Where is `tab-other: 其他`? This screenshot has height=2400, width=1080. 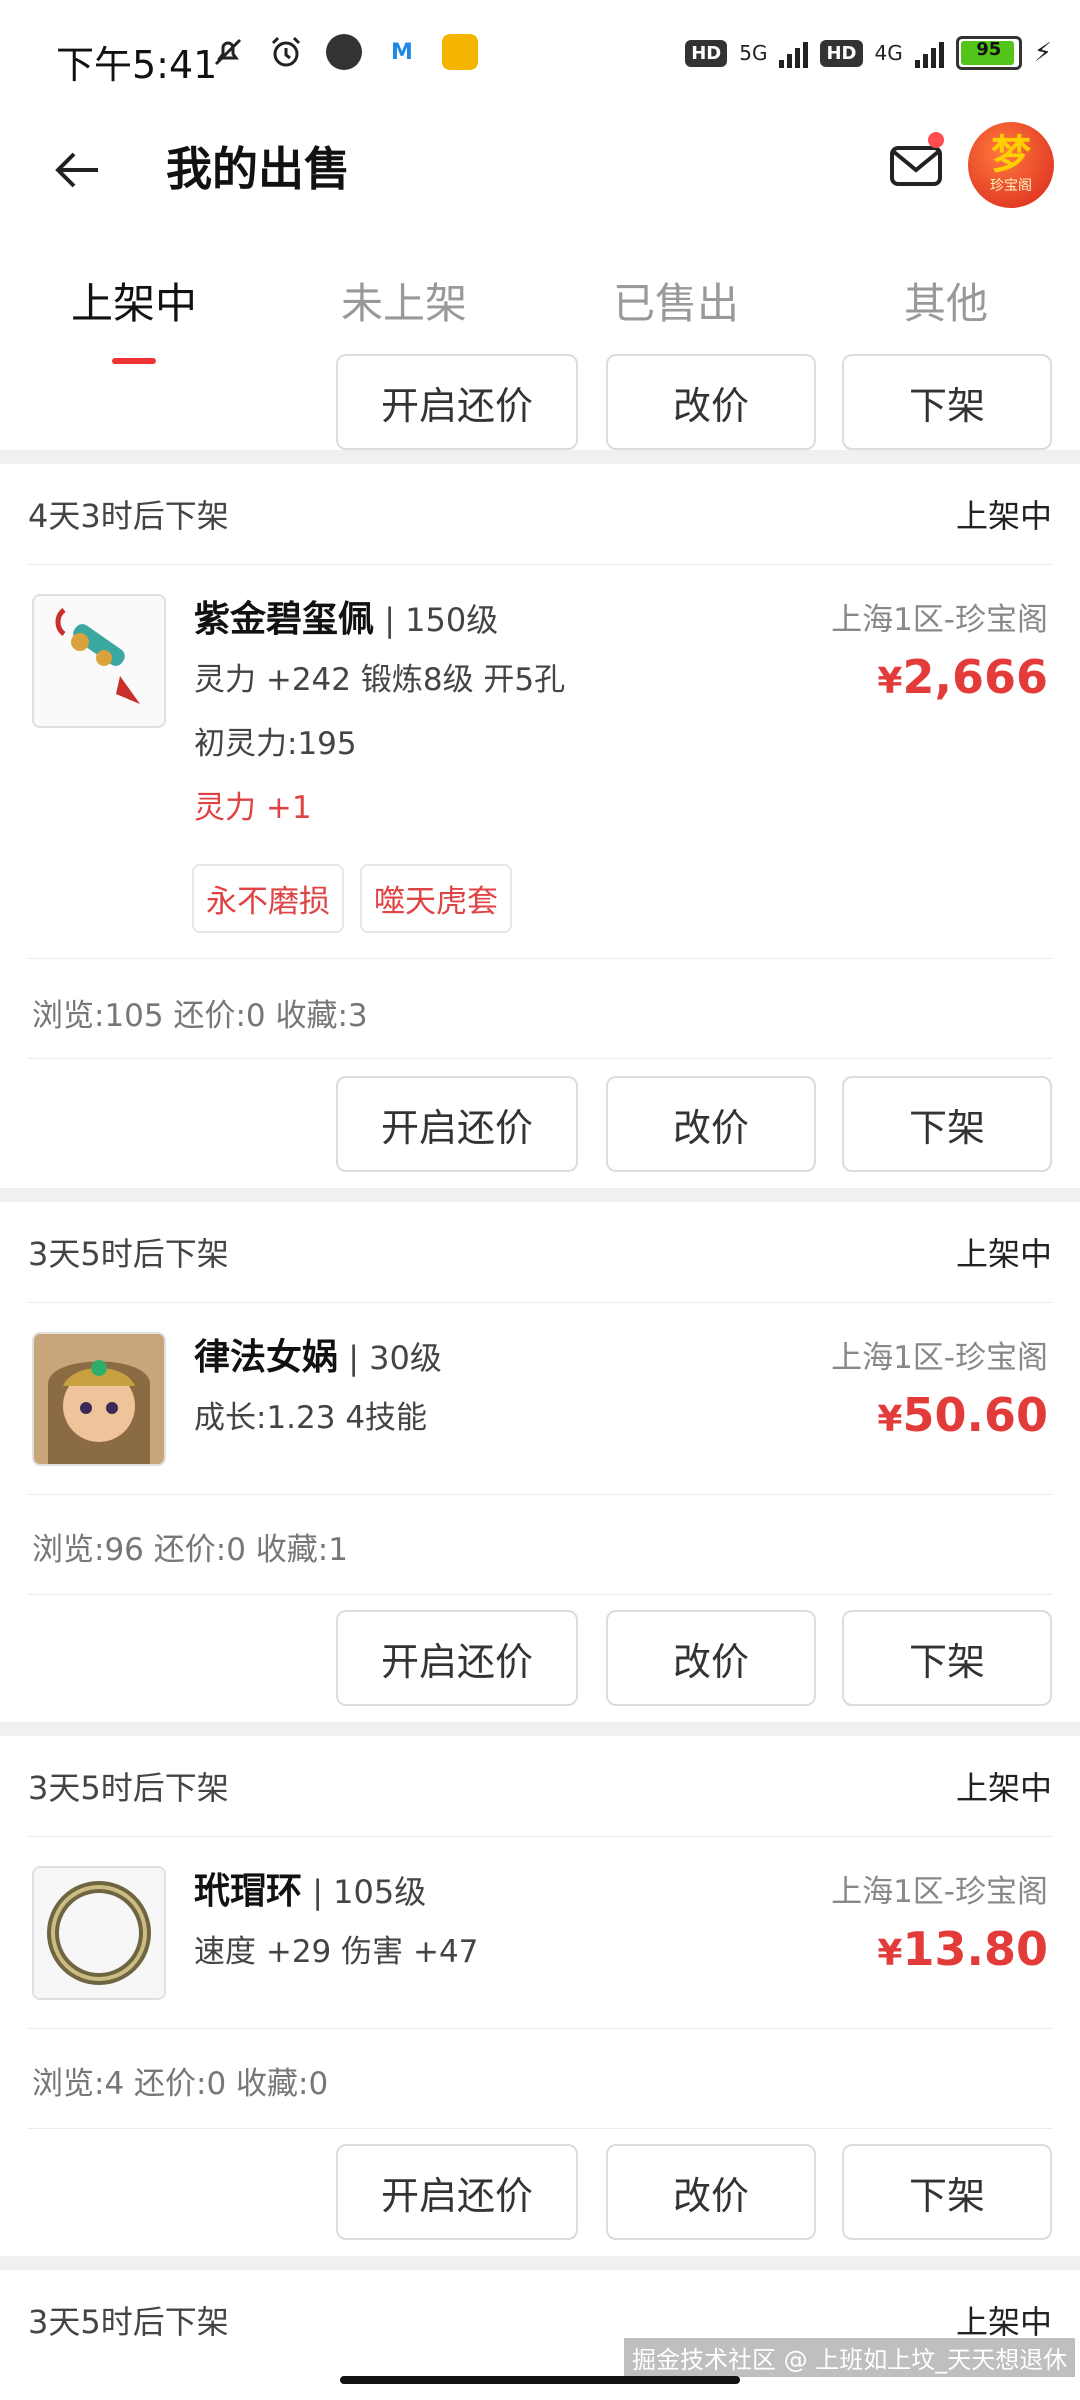
tab-other: 其他 is located at coordinates (946, 300).